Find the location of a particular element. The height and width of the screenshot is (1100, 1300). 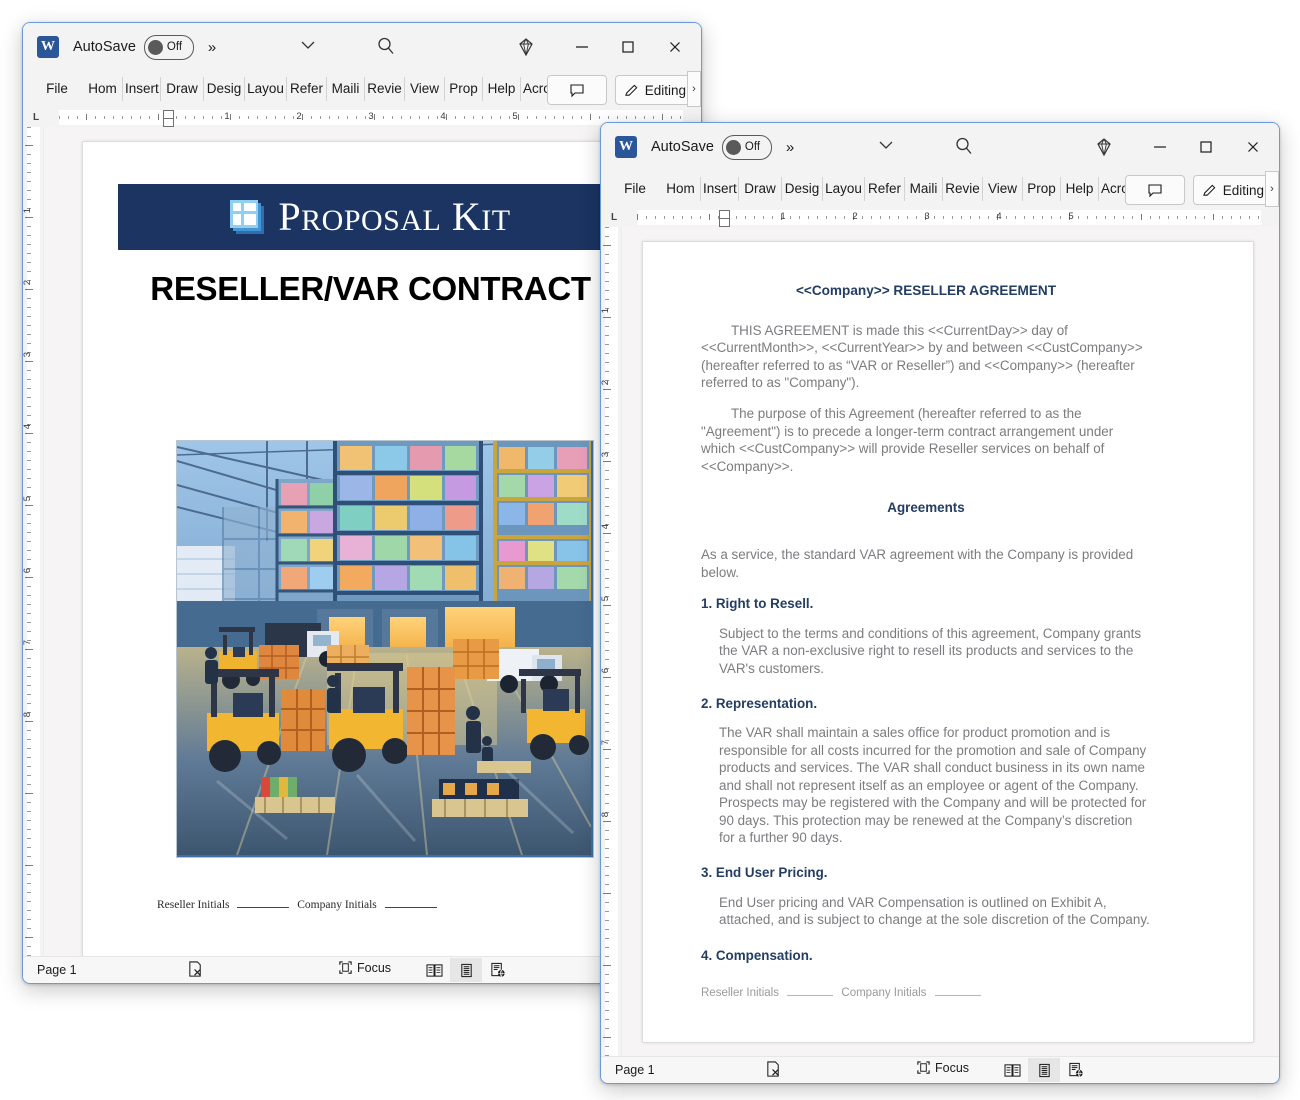

ruler-number: 8 is located at coordinates (606, 815).